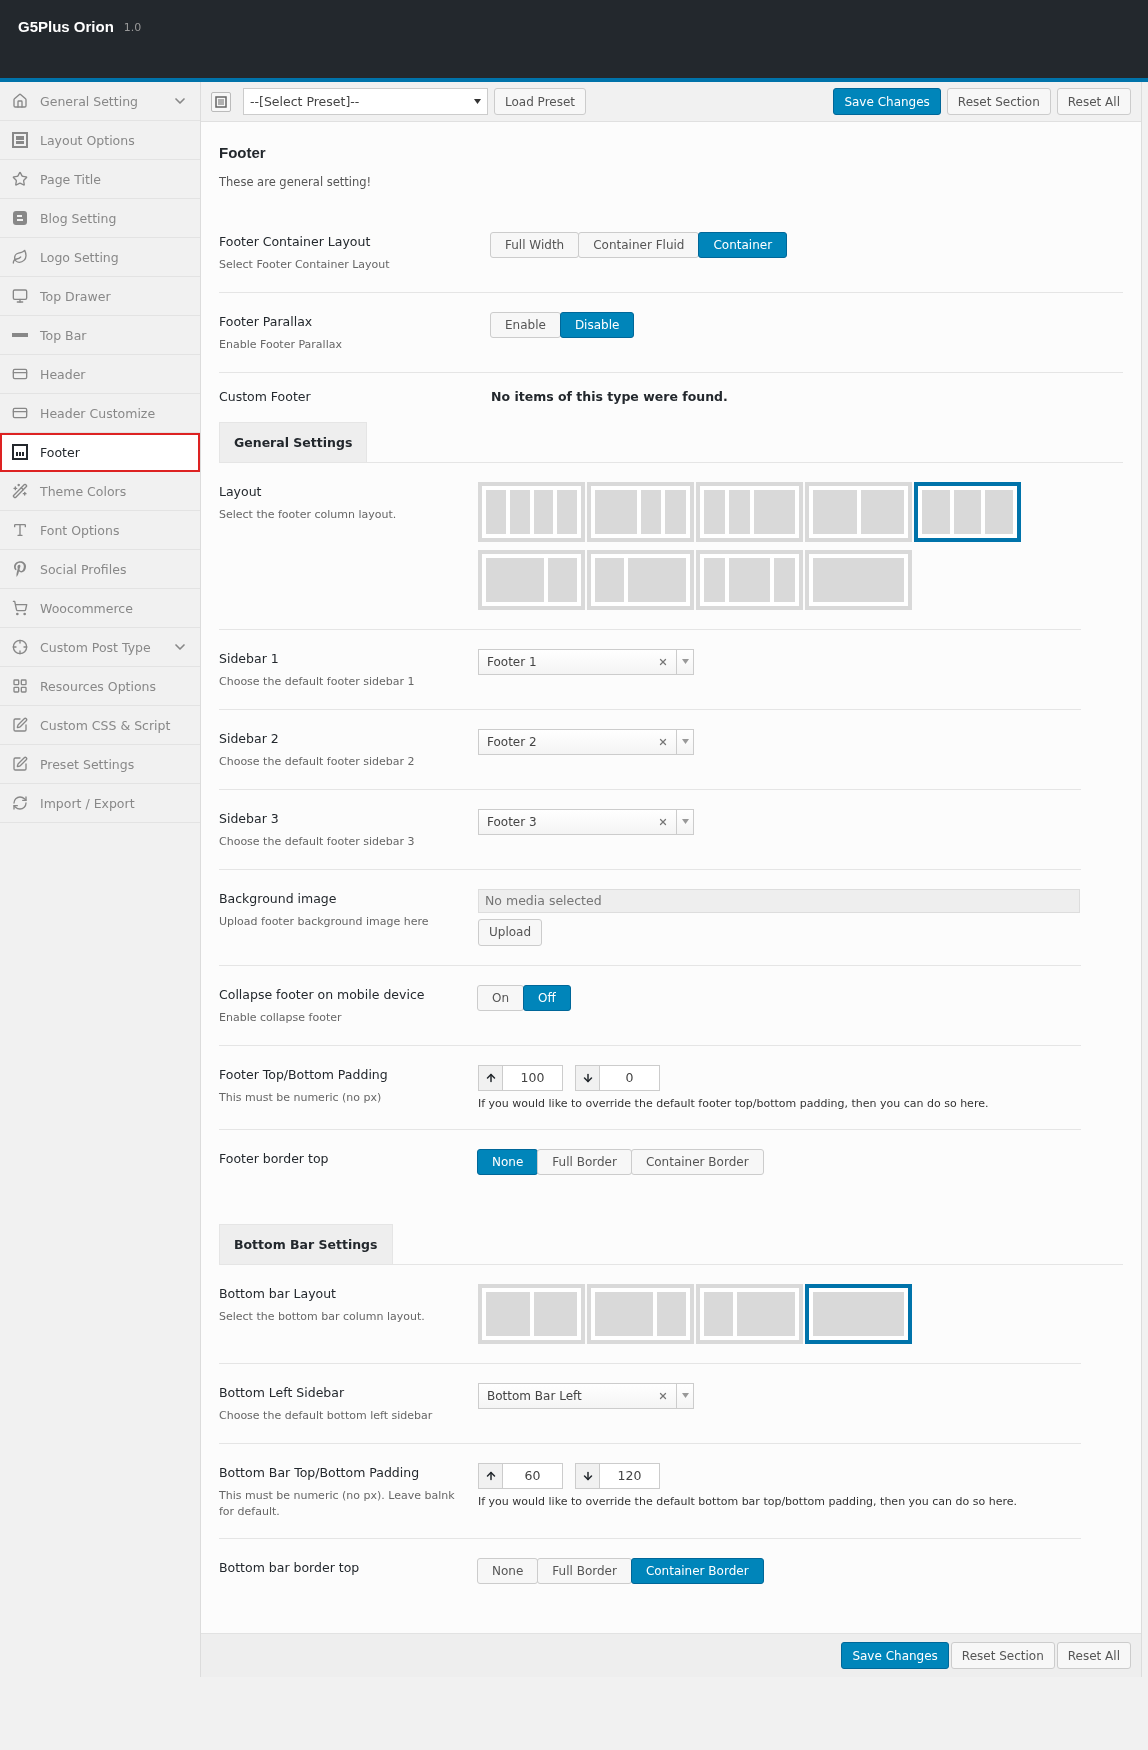 Image resolution: width=1148 pixels, height=1750 pixels. Describe the element at coordinates (278, 1293) in the screenshot. I see `field-label: Bottom bar Layout` at that location.